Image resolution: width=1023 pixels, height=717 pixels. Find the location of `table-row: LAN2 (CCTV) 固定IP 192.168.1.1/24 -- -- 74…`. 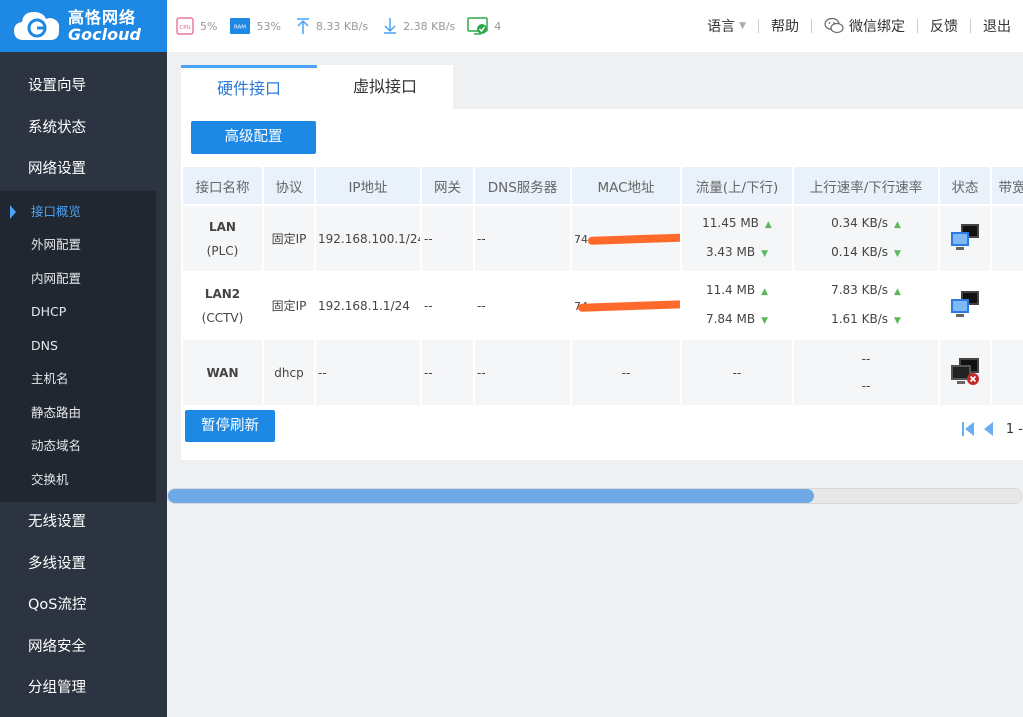

table-row: LAN2 (CCTV) 固定IP 192.168.1.1/24 -- -- 74… is located at coordinates (603, 305).